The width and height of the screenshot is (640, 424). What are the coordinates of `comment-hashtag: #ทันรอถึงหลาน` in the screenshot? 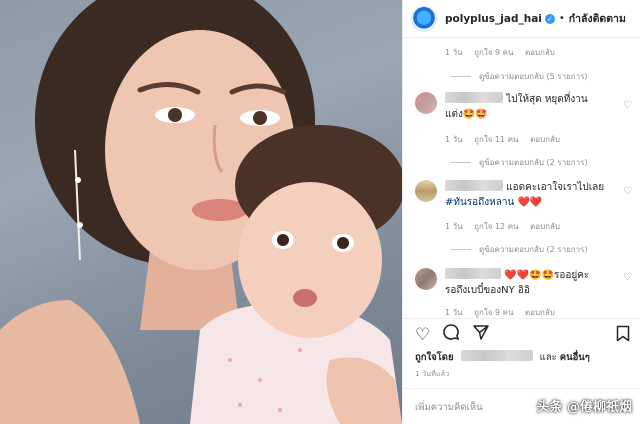 It's located at (479, 202).